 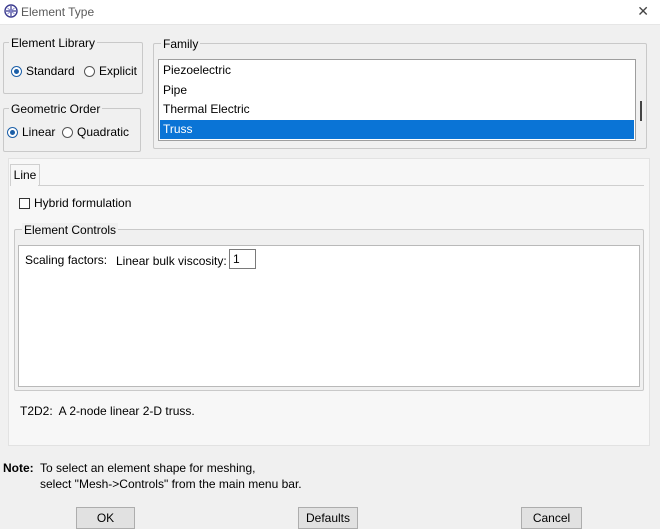 I want to click on standard-radio: Standard, so click(x=43, y=71).